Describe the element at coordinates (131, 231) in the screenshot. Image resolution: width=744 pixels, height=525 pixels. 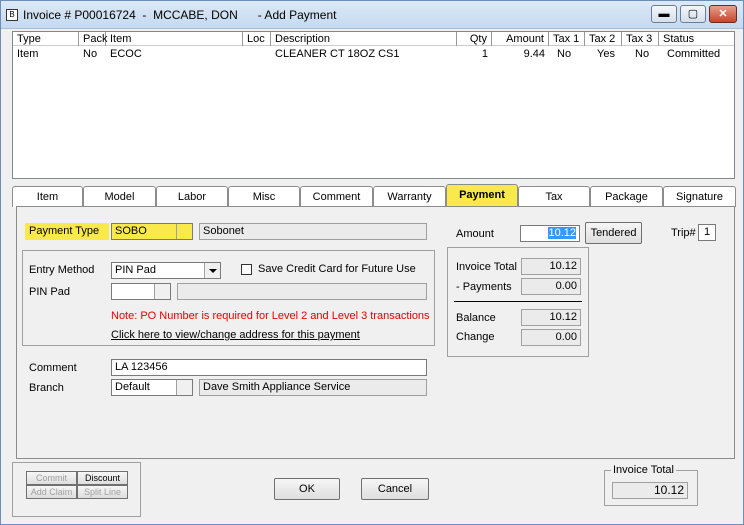
I see `payment-type-code: SOBO` at that location.